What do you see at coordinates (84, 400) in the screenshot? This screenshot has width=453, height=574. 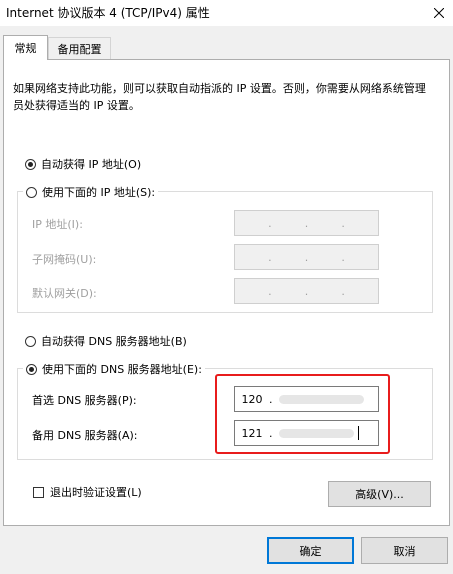 I see `preferred-dns-label: 首选 DNS 服务器(P):` at bounding box center [84, 400].